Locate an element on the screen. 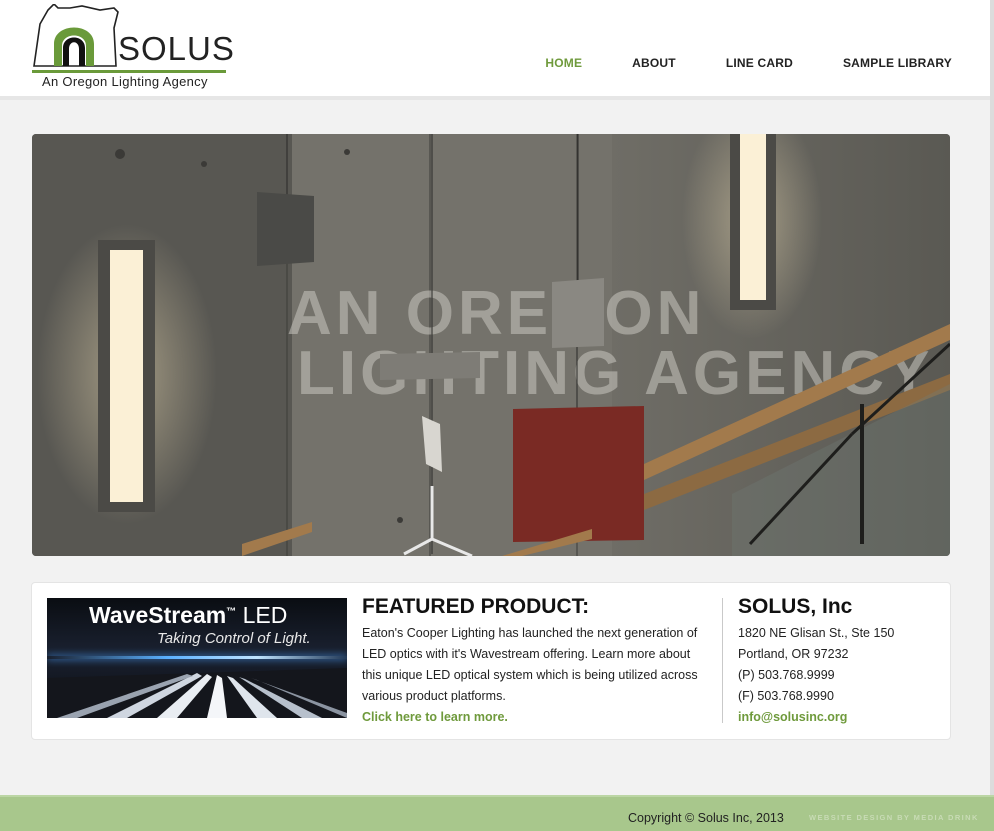  design-credit-link: WEBSITE DESIGN BY MEDIA DRINK is located at coordinates (894, 817).